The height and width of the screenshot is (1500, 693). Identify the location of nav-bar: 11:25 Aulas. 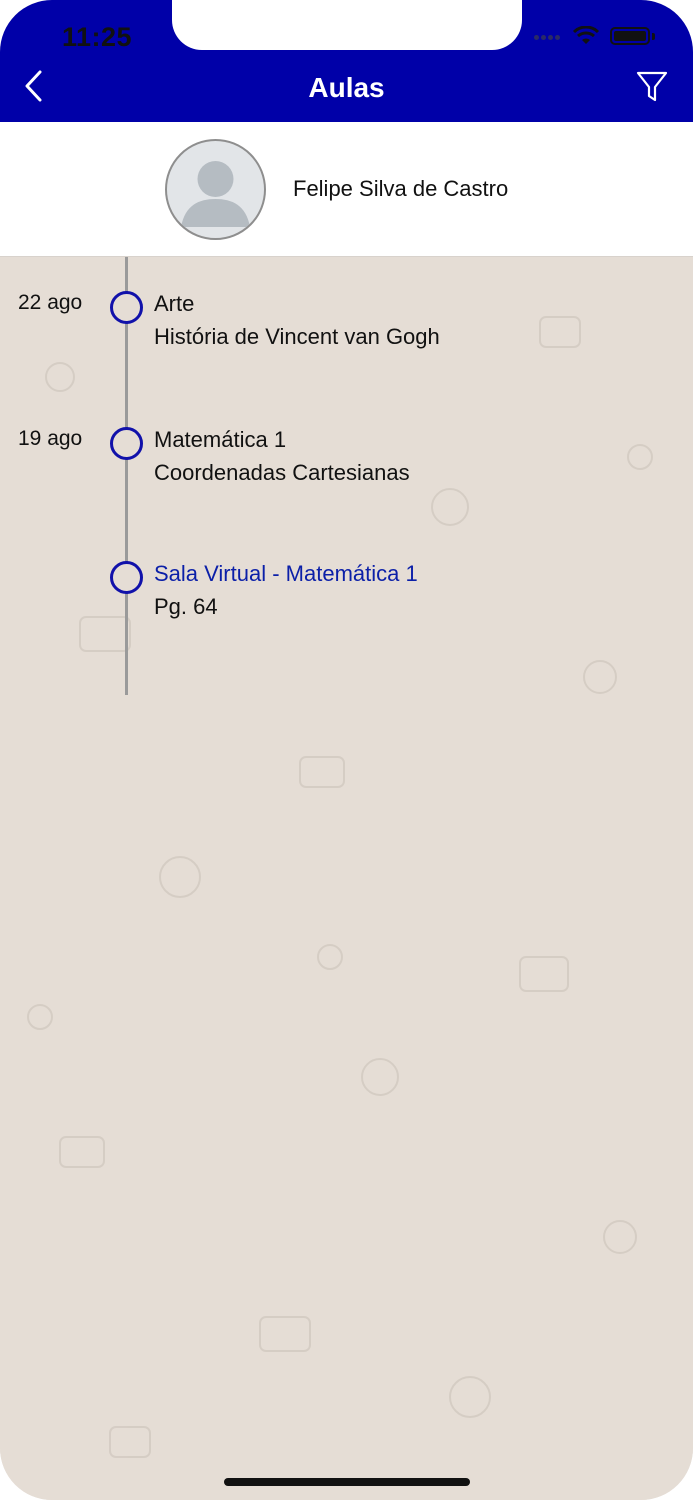
(346, 61).